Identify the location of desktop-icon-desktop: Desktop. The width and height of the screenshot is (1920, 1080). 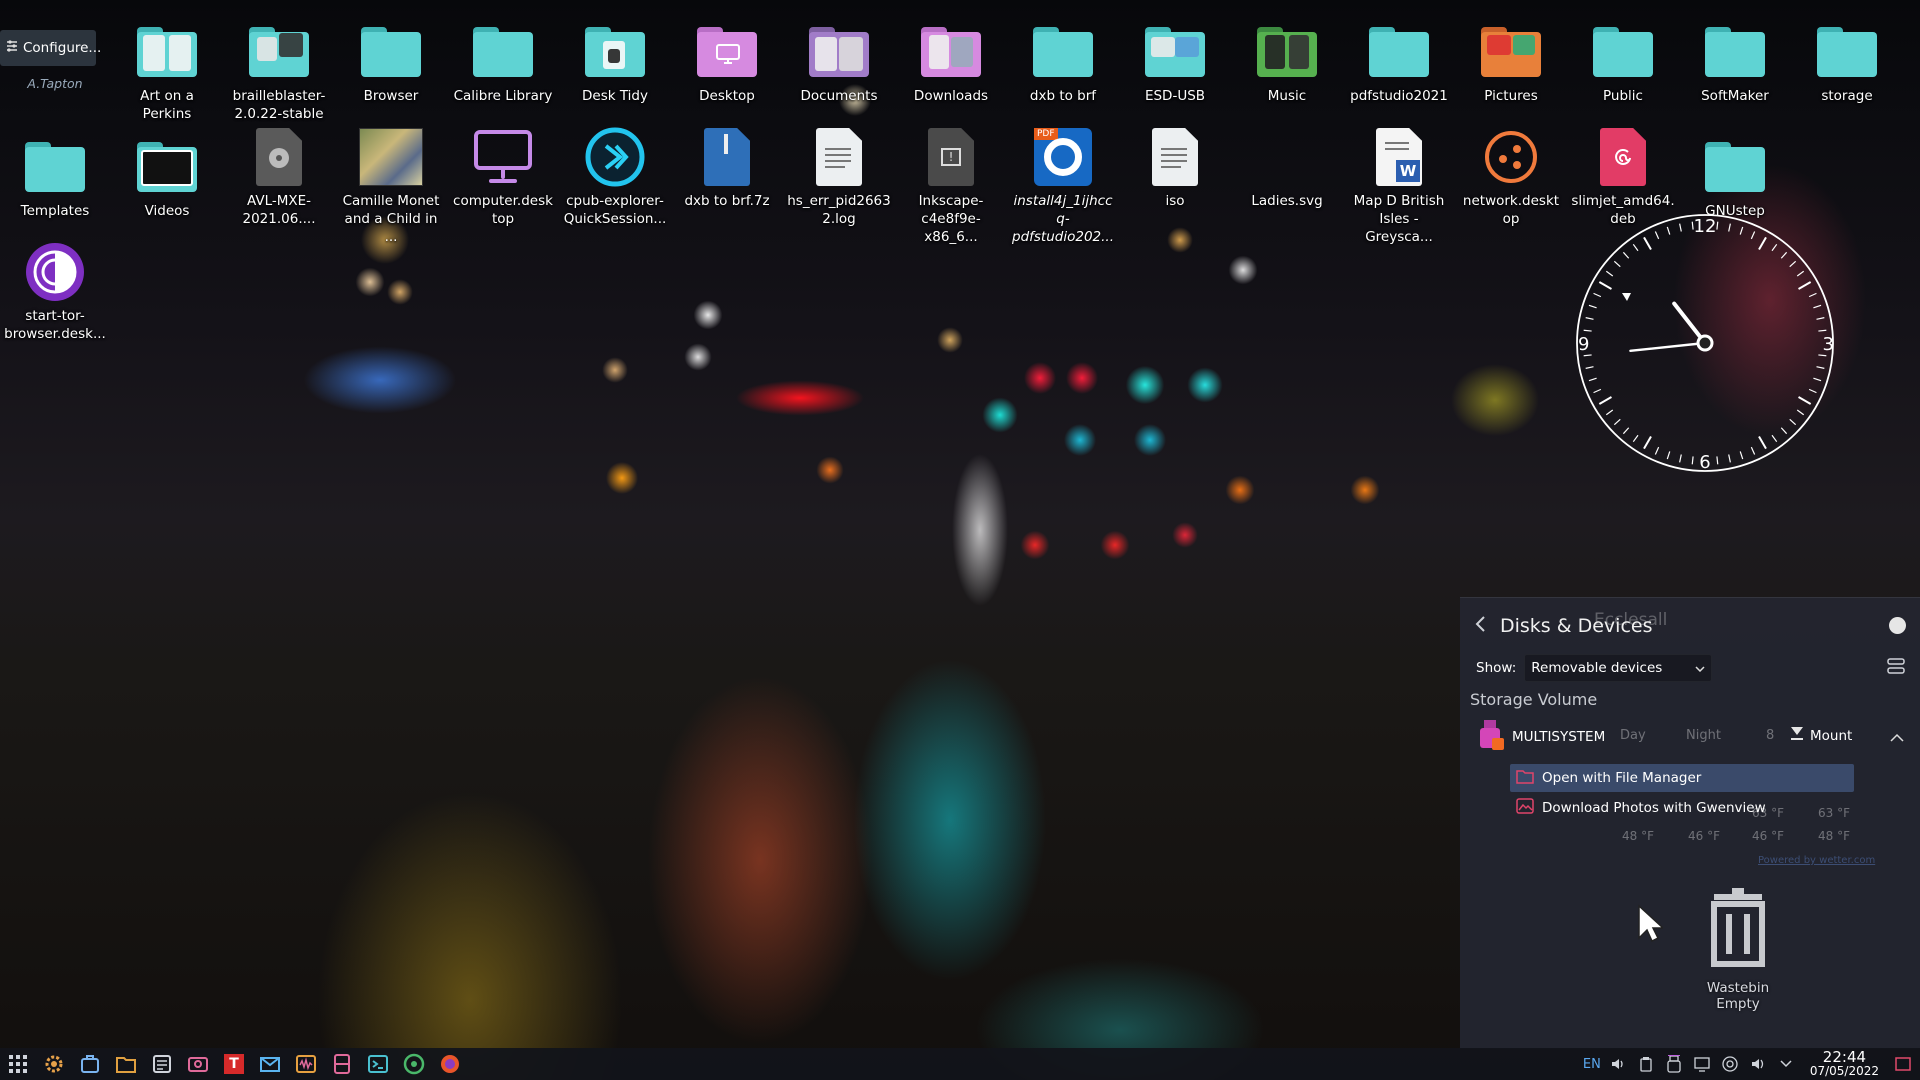
(727, 62).